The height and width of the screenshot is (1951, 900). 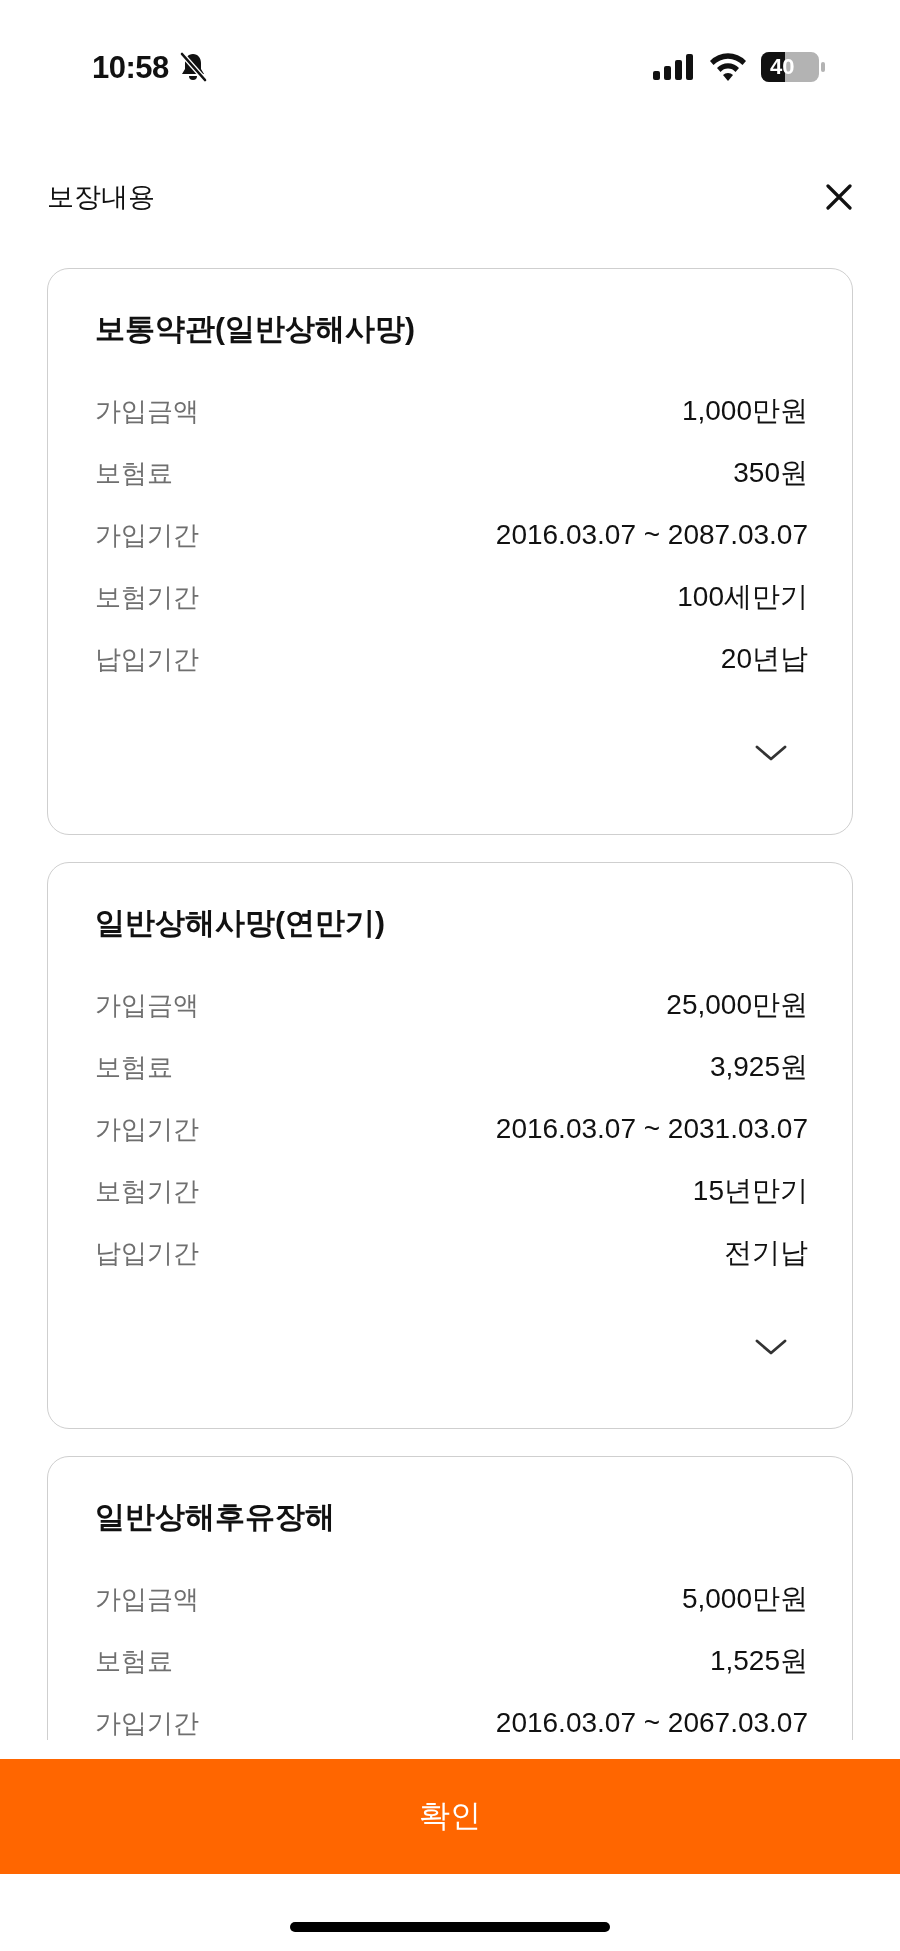 I want to click on field-value: 1,000만원, so click(x=744, y=411).